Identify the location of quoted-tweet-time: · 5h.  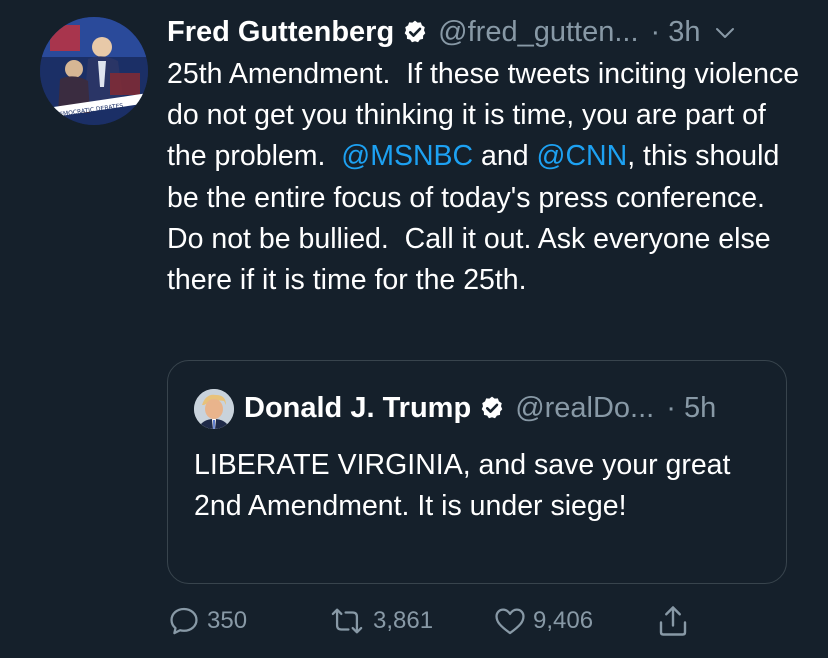
(691, 408).